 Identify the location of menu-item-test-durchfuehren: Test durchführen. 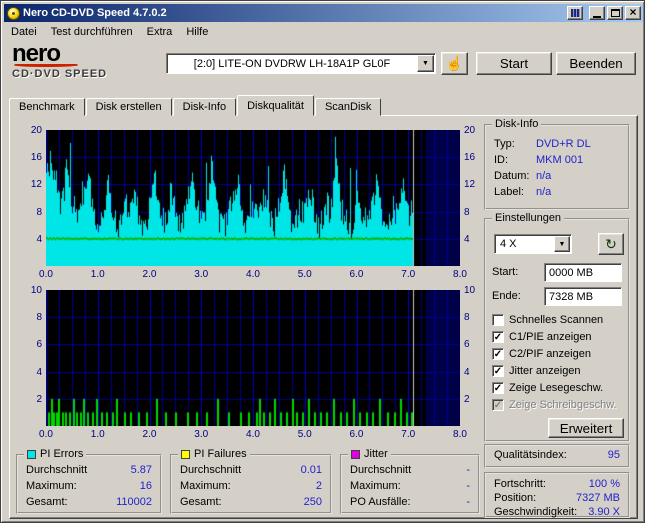
(92, 32).